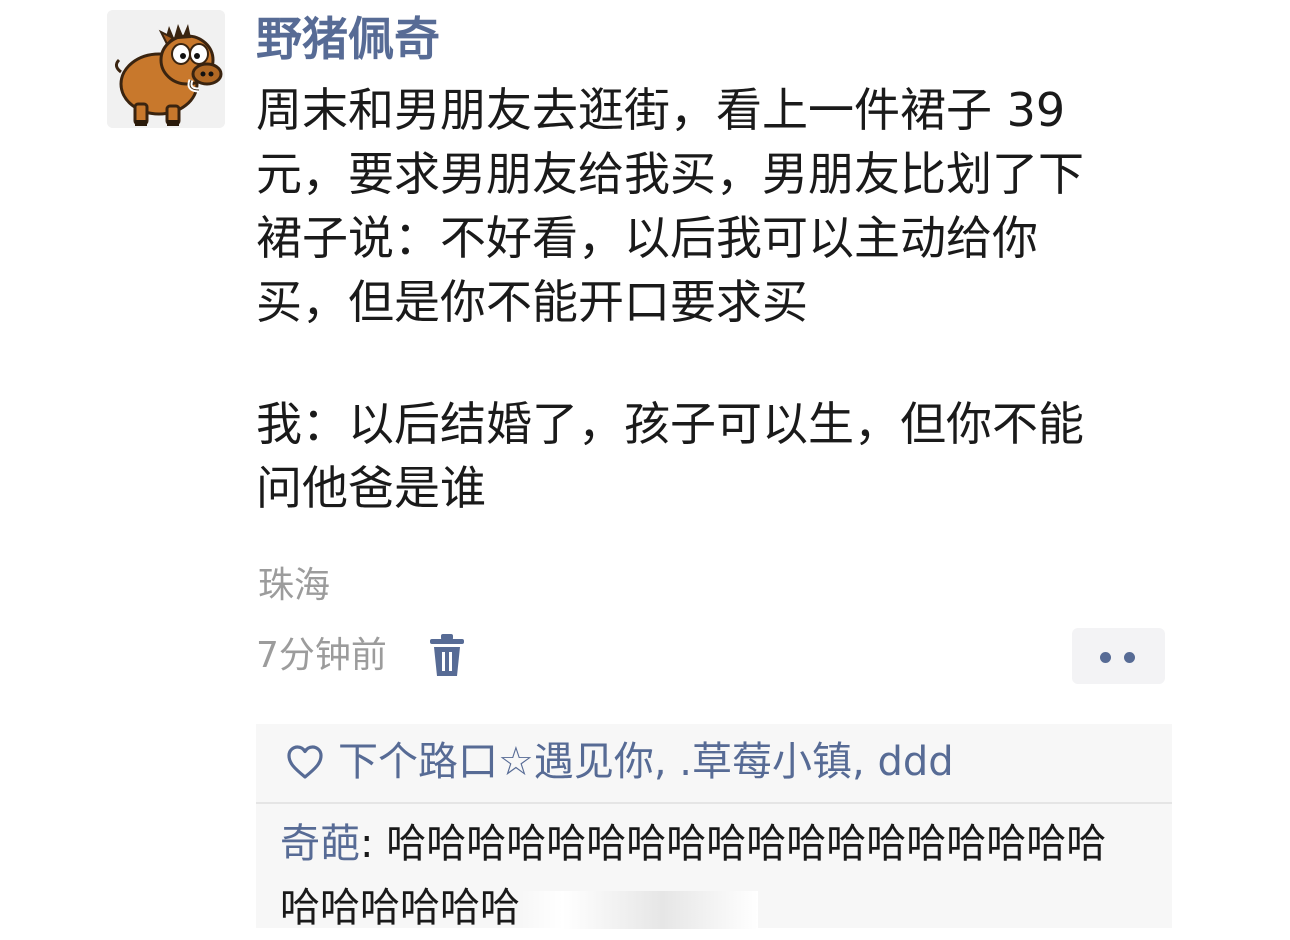 The width and height of the screenshot is (1290, 940). What do you see at coordinates (661, 110) in the screenshot?
I see `post-text-line: 周末和男朋友去逛街，看上一件裙子 39` at bounding box center [661, 110].